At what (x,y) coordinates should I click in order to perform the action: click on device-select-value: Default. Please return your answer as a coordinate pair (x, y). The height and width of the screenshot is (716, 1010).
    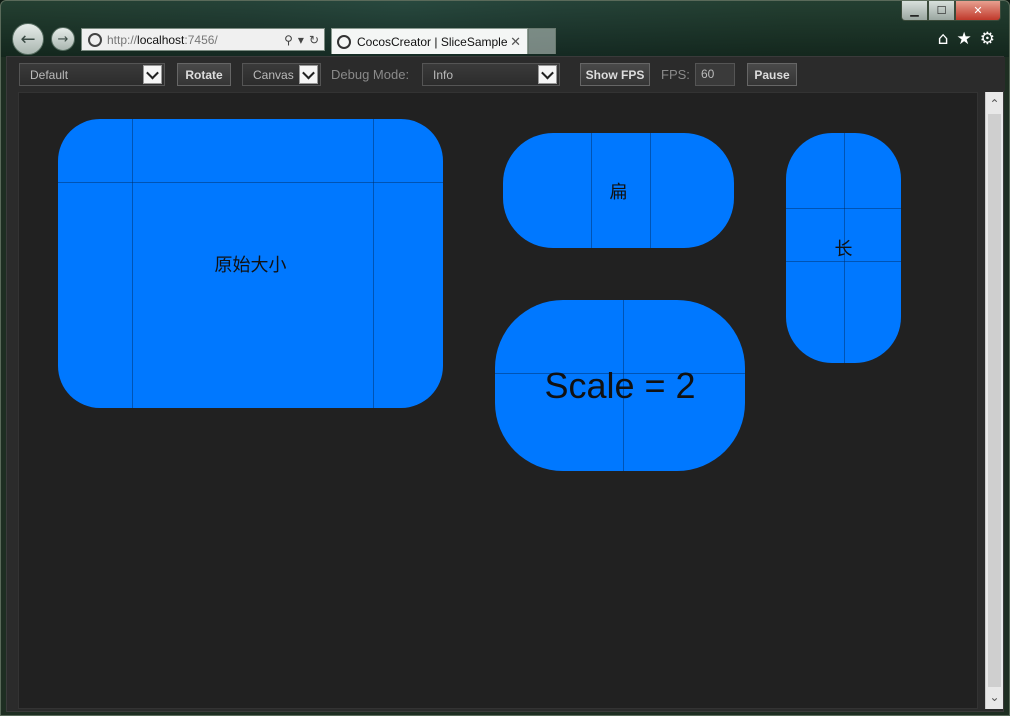
    Looking at the image, I should click on (49, 74).